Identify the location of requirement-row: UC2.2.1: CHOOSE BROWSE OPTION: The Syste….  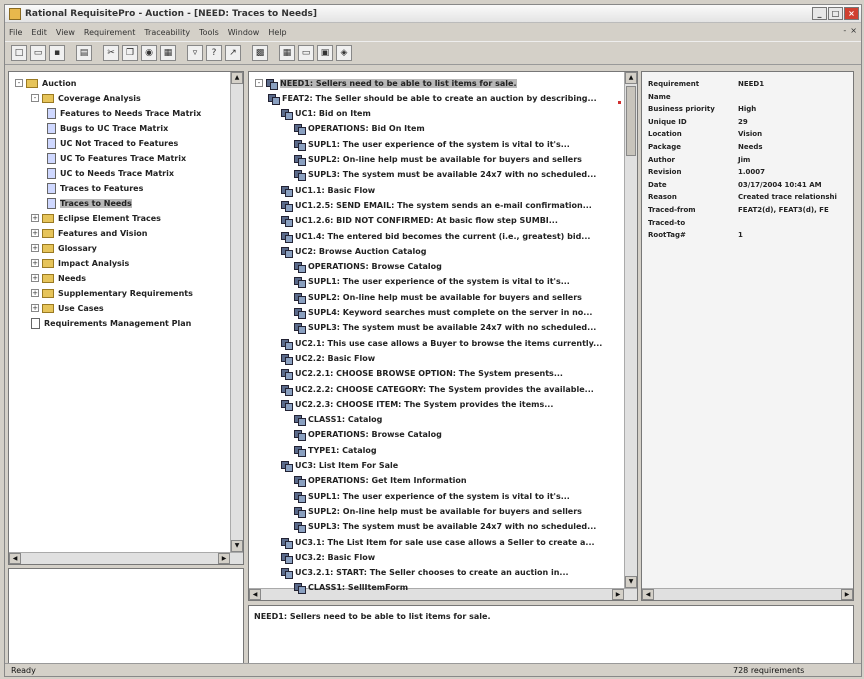
(422, 374).